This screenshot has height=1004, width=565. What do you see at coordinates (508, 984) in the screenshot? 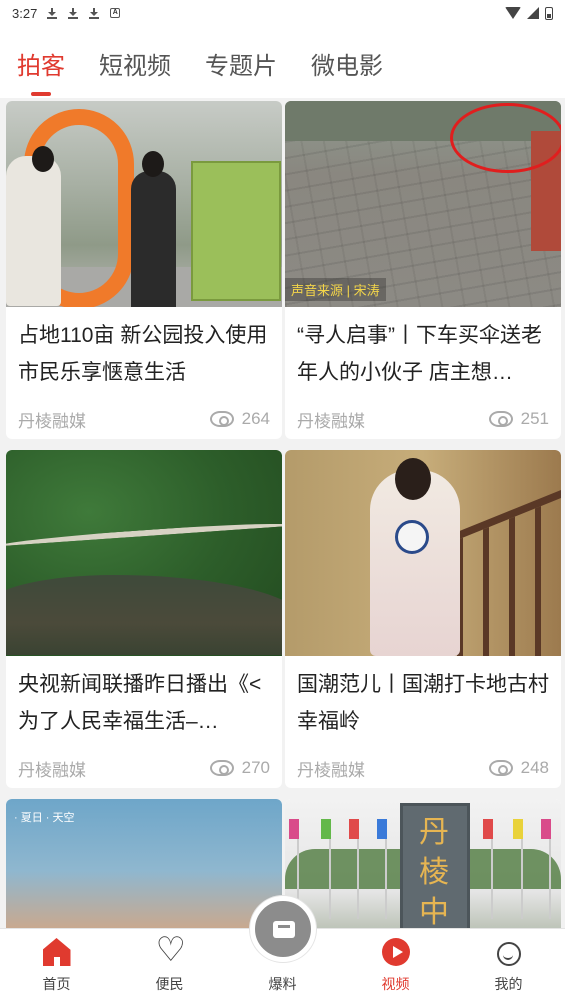
I see `nav-profile-label: 我的` at bounding box center [508, 984].